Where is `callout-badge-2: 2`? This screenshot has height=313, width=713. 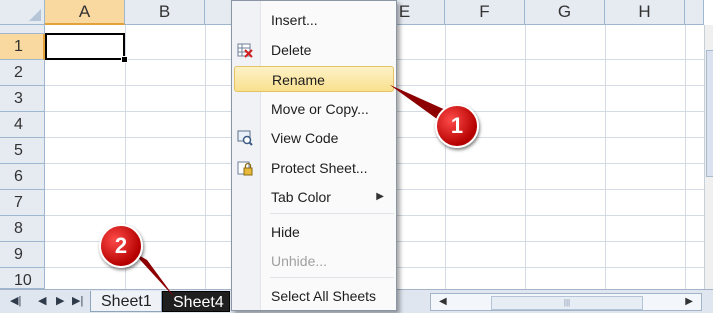
callout-badge-2: 2 is located at coordinates (121, 246).